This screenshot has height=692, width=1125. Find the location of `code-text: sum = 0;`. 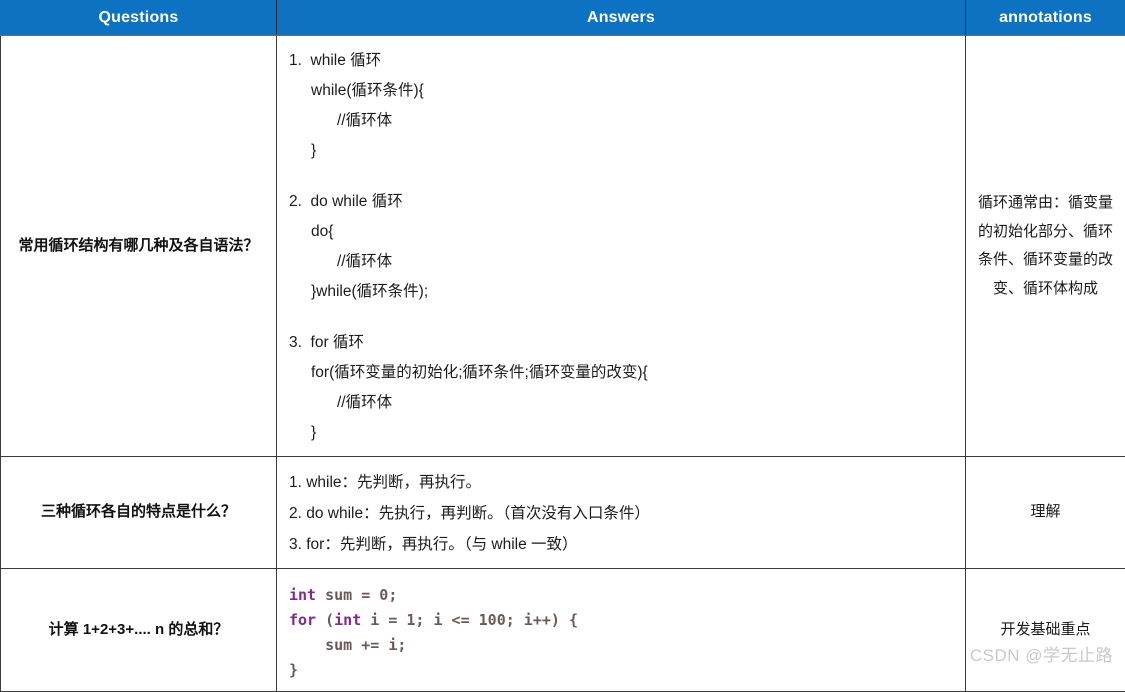

code-text: sum = 0; is located at coordinates (356, 595).